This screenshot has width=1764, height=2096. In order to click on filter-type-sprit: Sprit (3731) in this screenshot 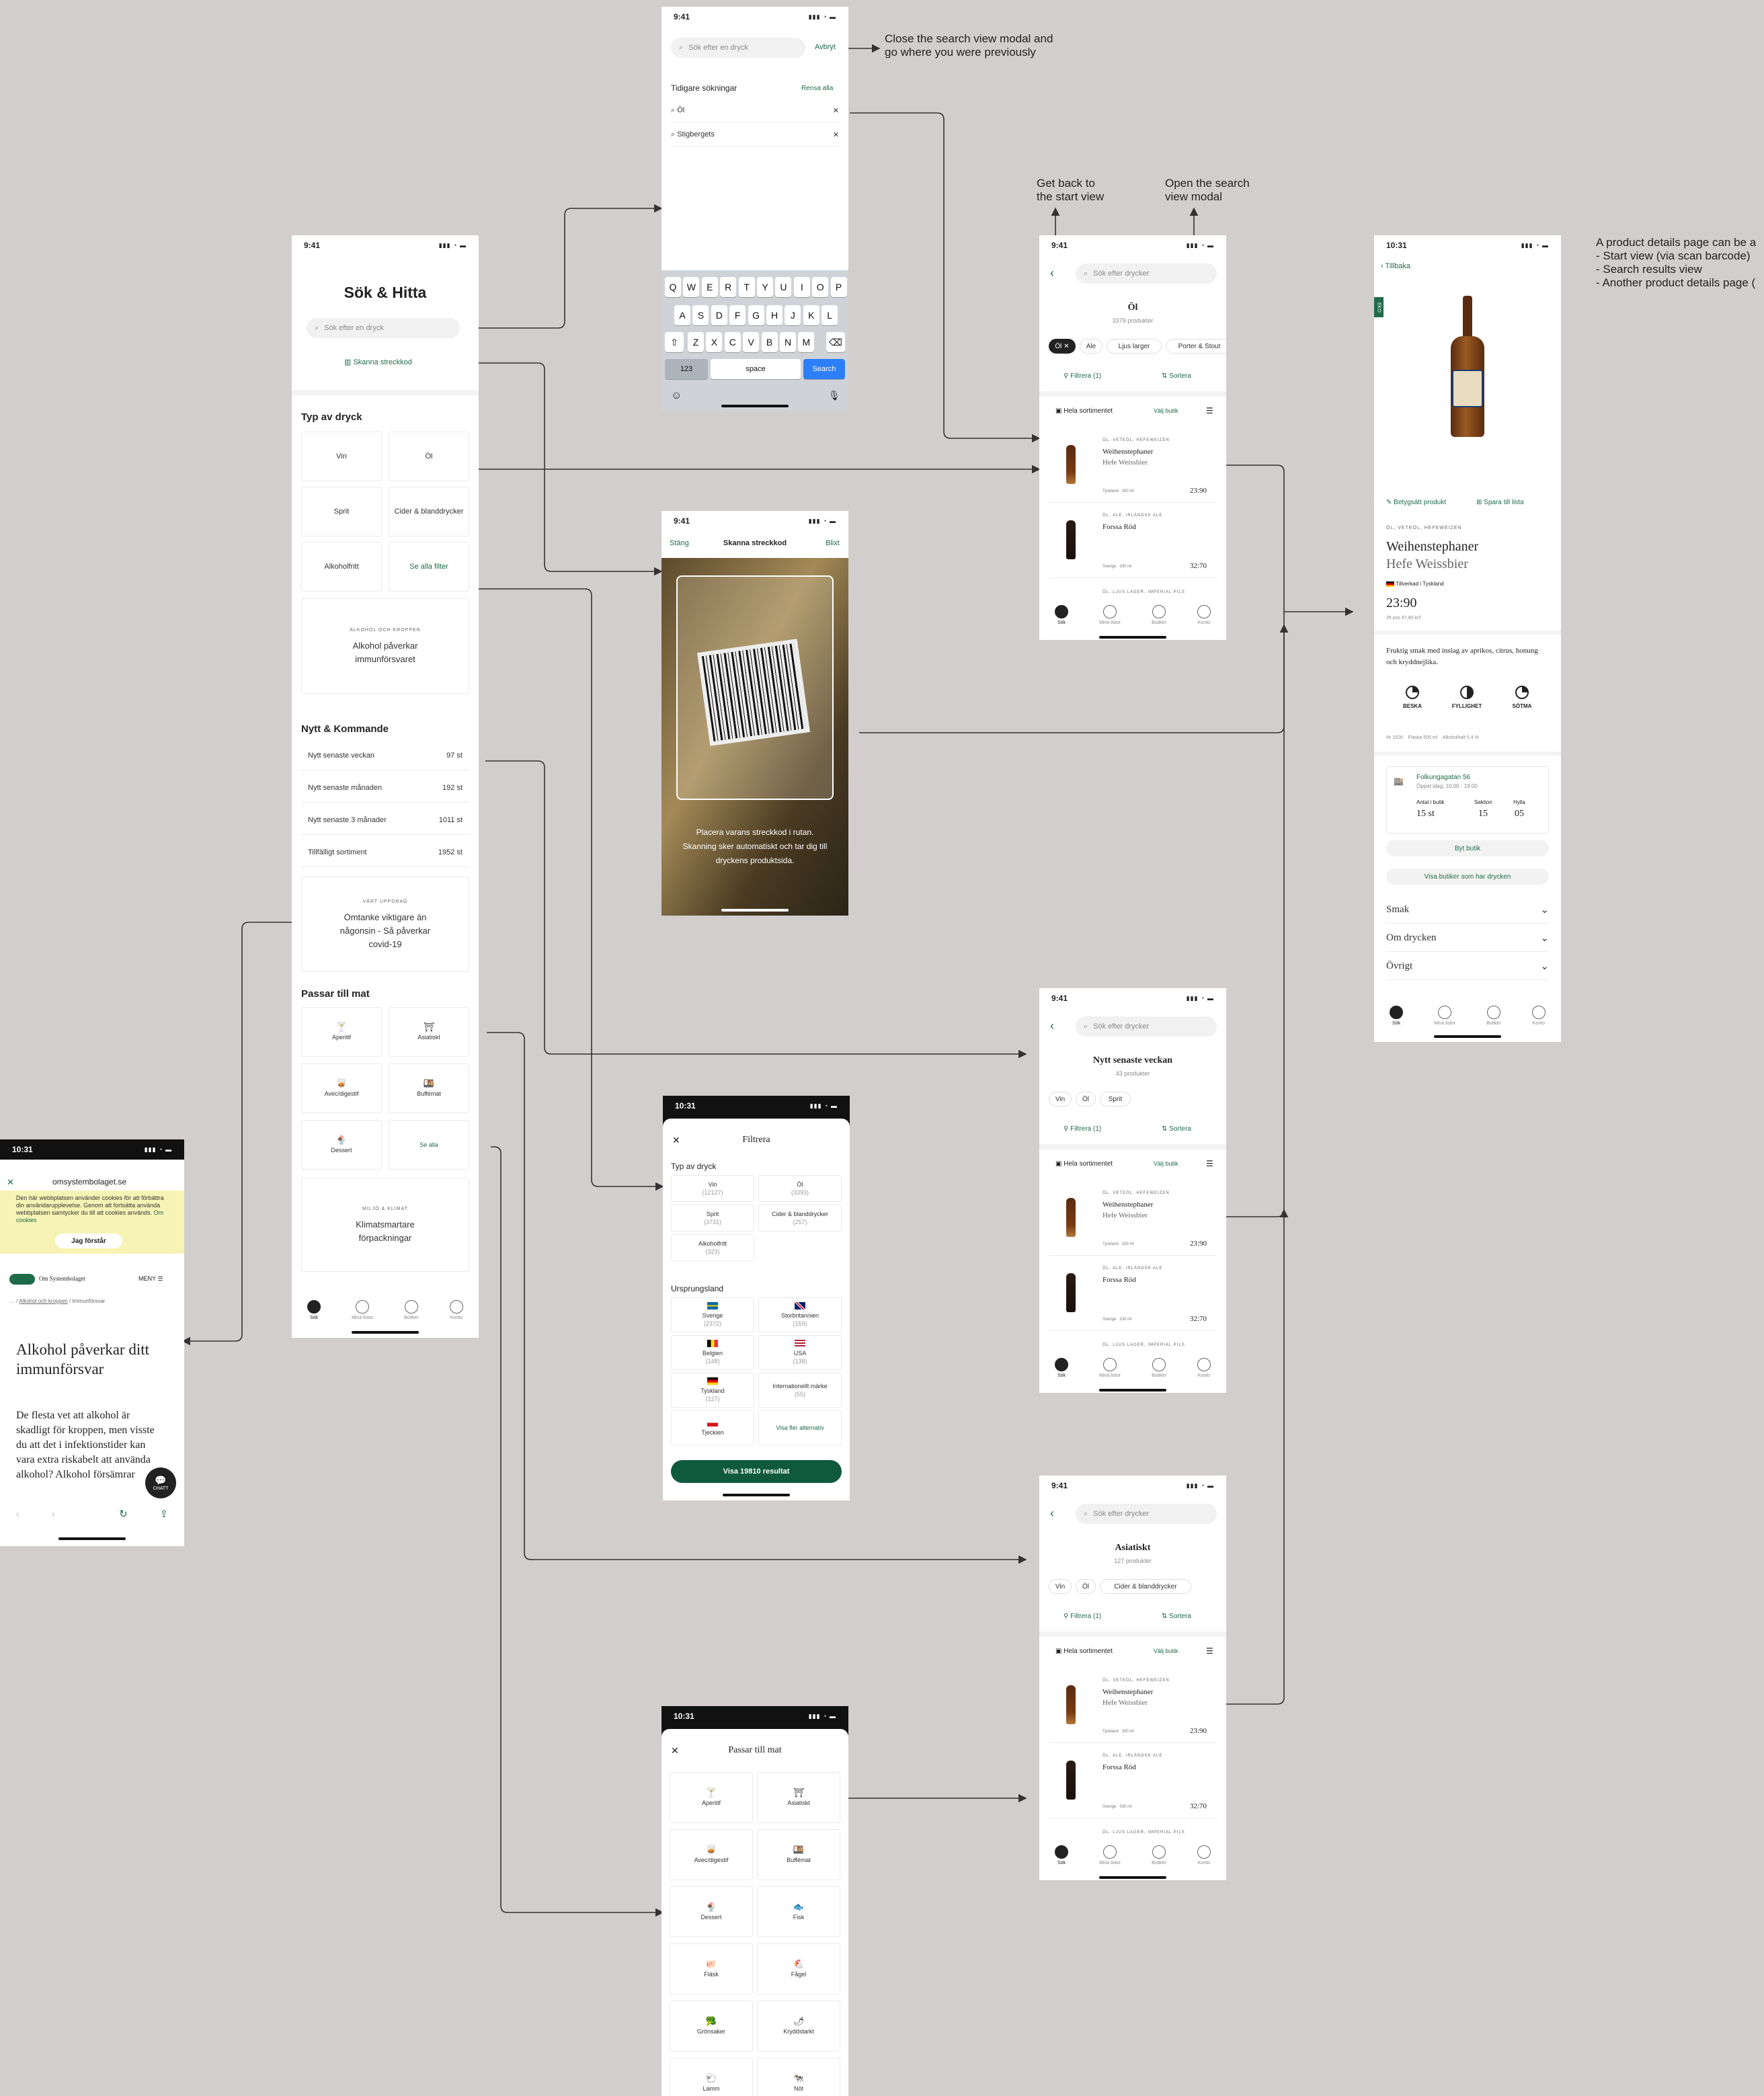, I will do `click(712, 1218)`.